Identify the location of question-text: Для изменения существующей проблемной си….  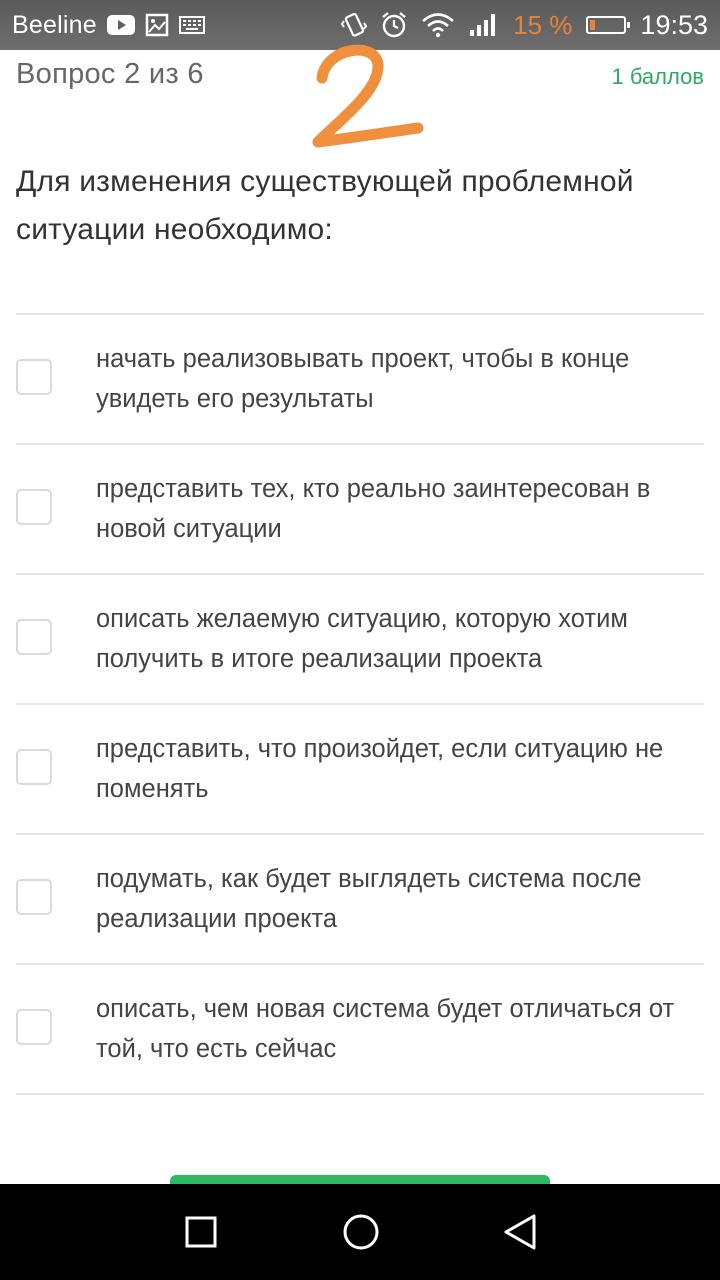
(325, 205).